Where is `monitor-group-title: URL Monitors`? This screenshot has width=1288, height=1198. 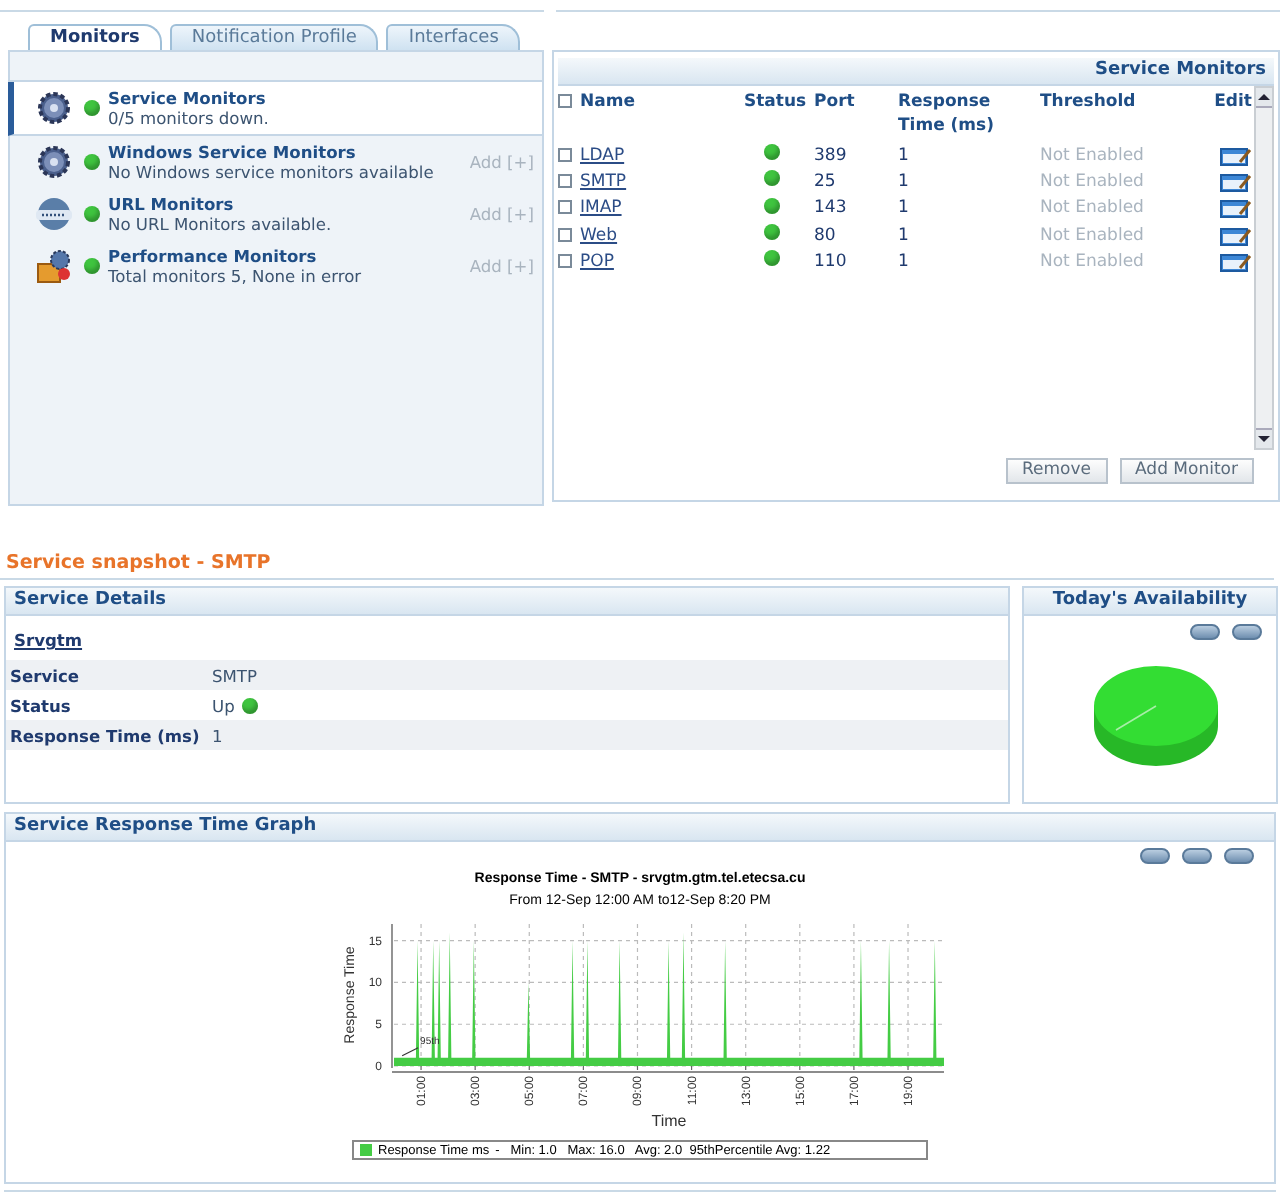
monitor-group-title: URL Monitors is located at coordinates (172, 204).